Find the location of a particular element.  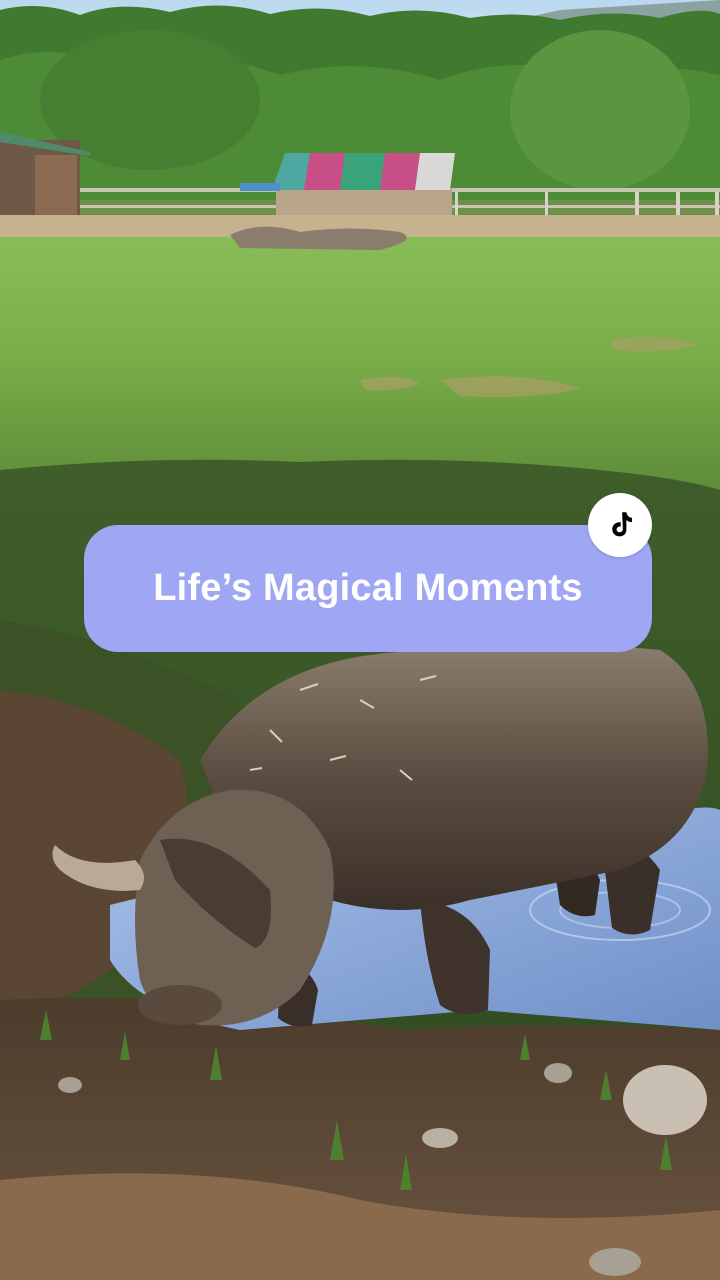

caption-text: Life’s Magical Moments is located at coordinates (368, 588).